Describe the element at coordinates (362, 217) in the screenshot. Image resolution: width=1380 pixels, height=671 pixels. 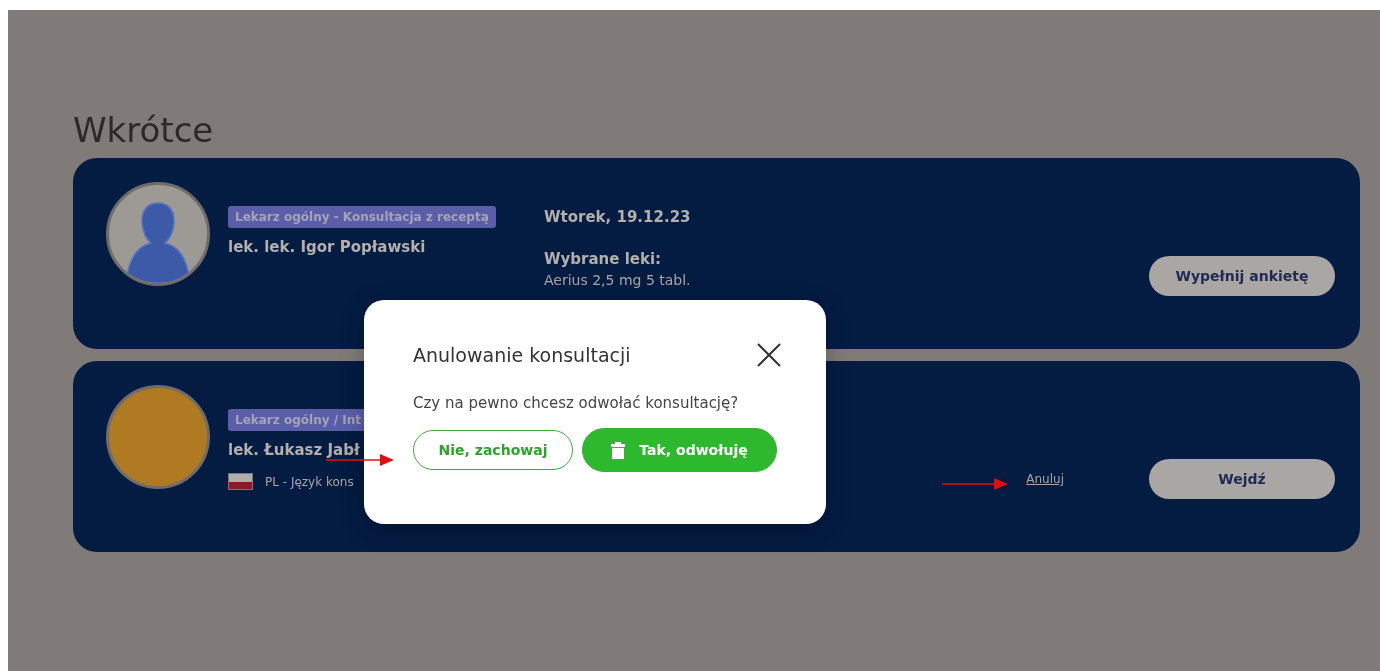
I see `specialty-tag: Lekarz ogólny - Konsultacja z receptą` at that location.